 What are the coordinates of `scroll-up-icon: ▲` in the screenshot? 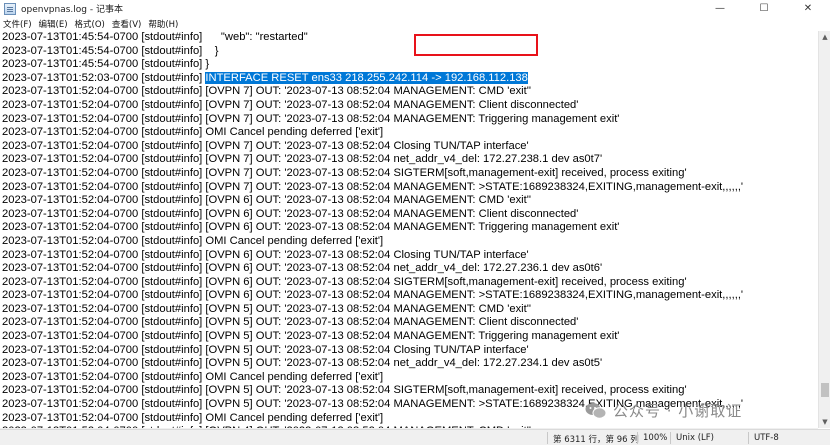 It's located at (824, 37).